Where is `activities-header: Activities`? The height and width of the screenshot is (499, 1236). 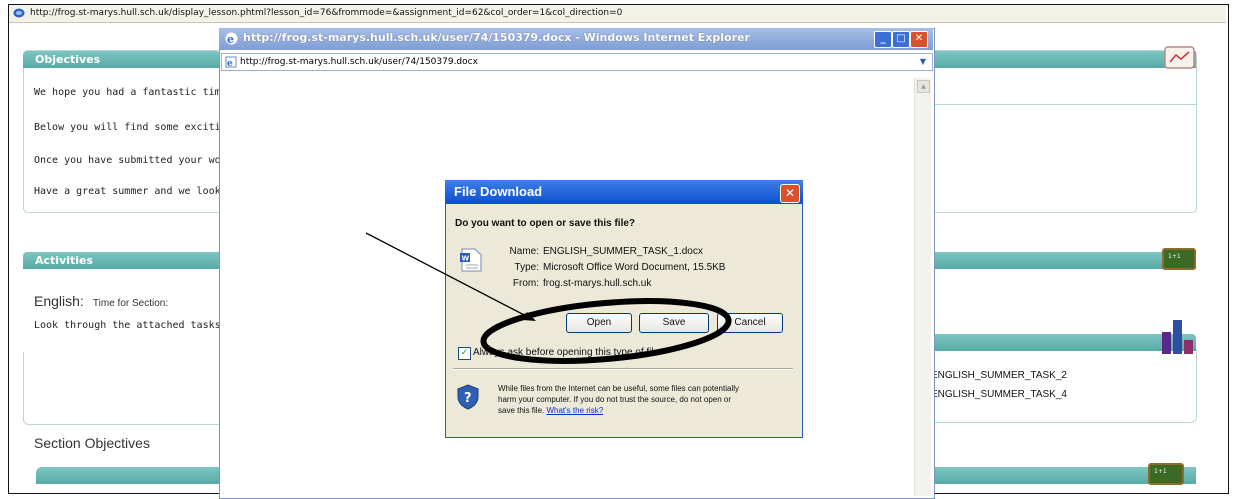 activities-header: Activities is located at coordinates (121, 260).